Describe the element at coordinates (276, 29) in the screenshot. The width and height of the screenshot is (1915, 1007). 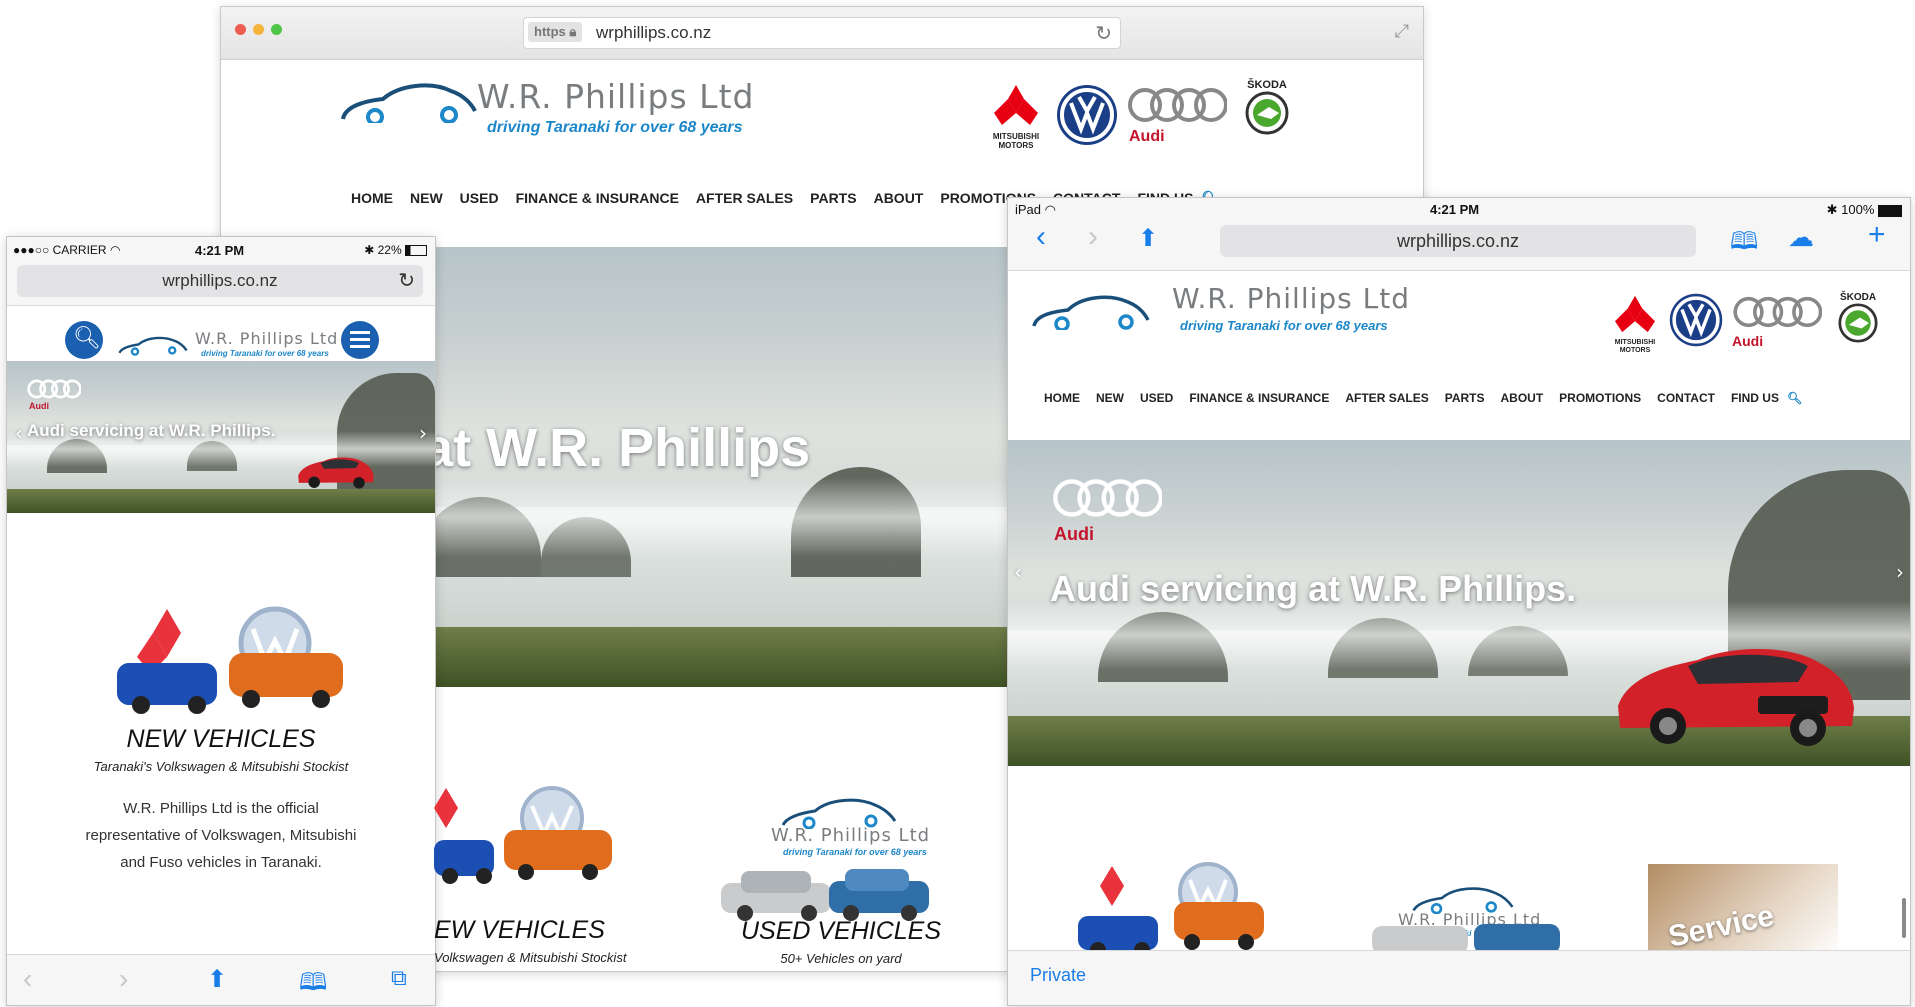
I see `zoom-window-button` at that location.